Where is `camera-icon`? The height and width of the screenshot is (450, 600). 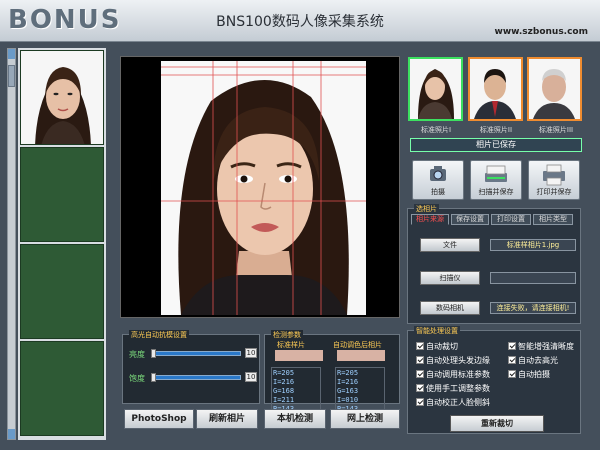 camera-icon is located at coordinates (438, 173).